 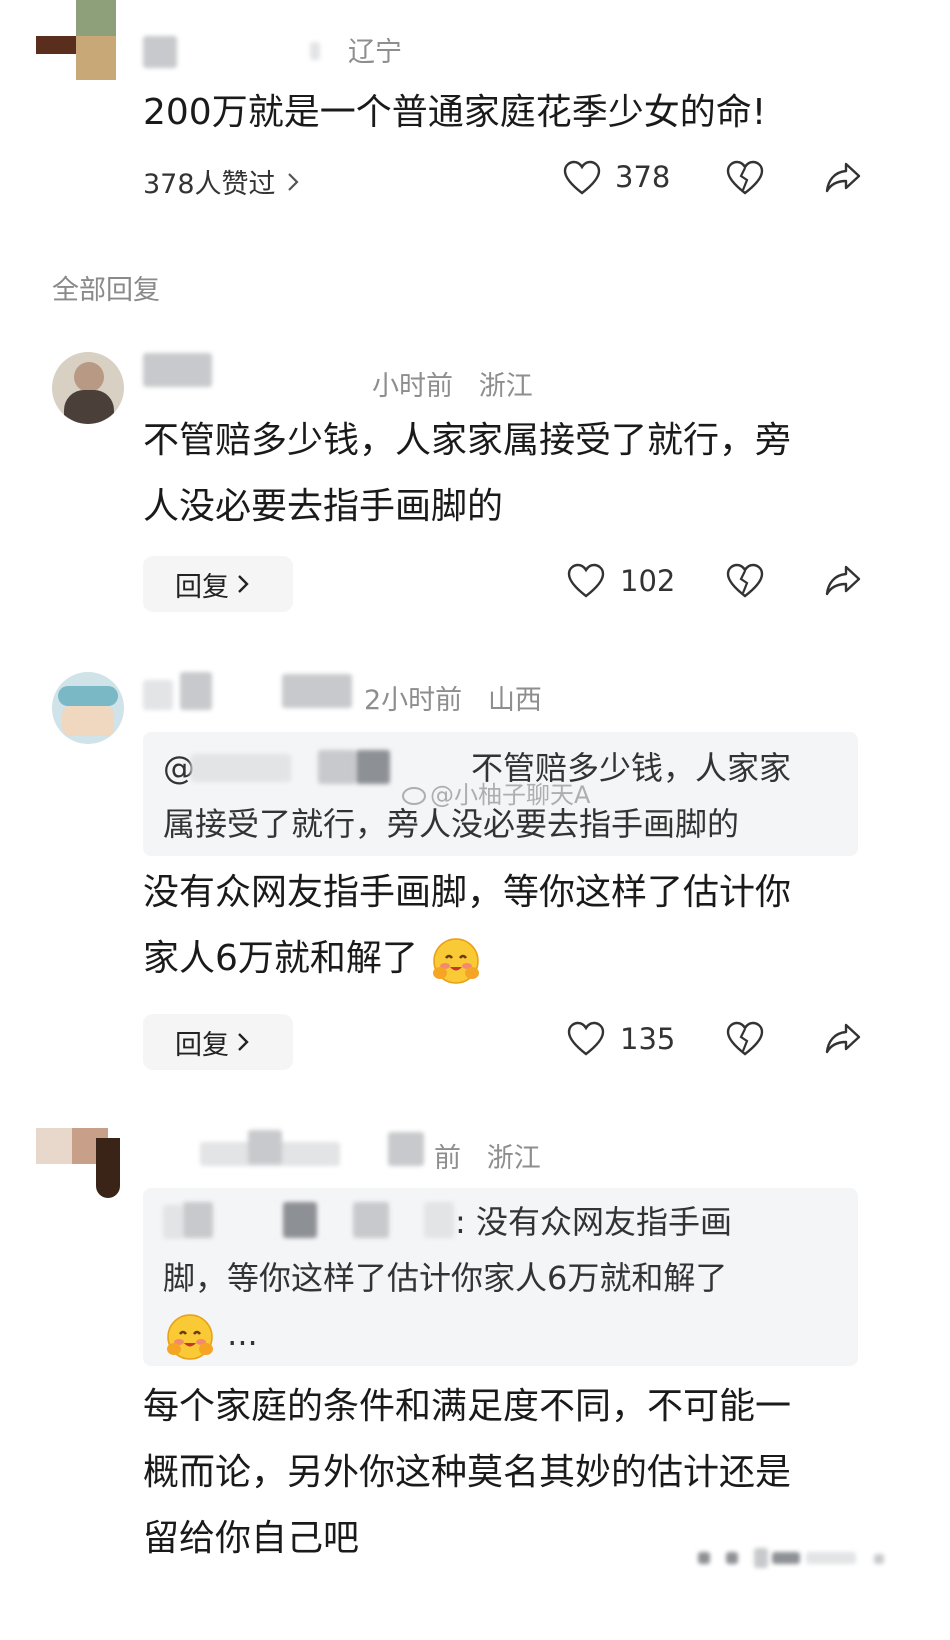 I want to click on quote-line: 脚，等你这样了估计你家人6万就和解了, so click(x=445, y=1278).